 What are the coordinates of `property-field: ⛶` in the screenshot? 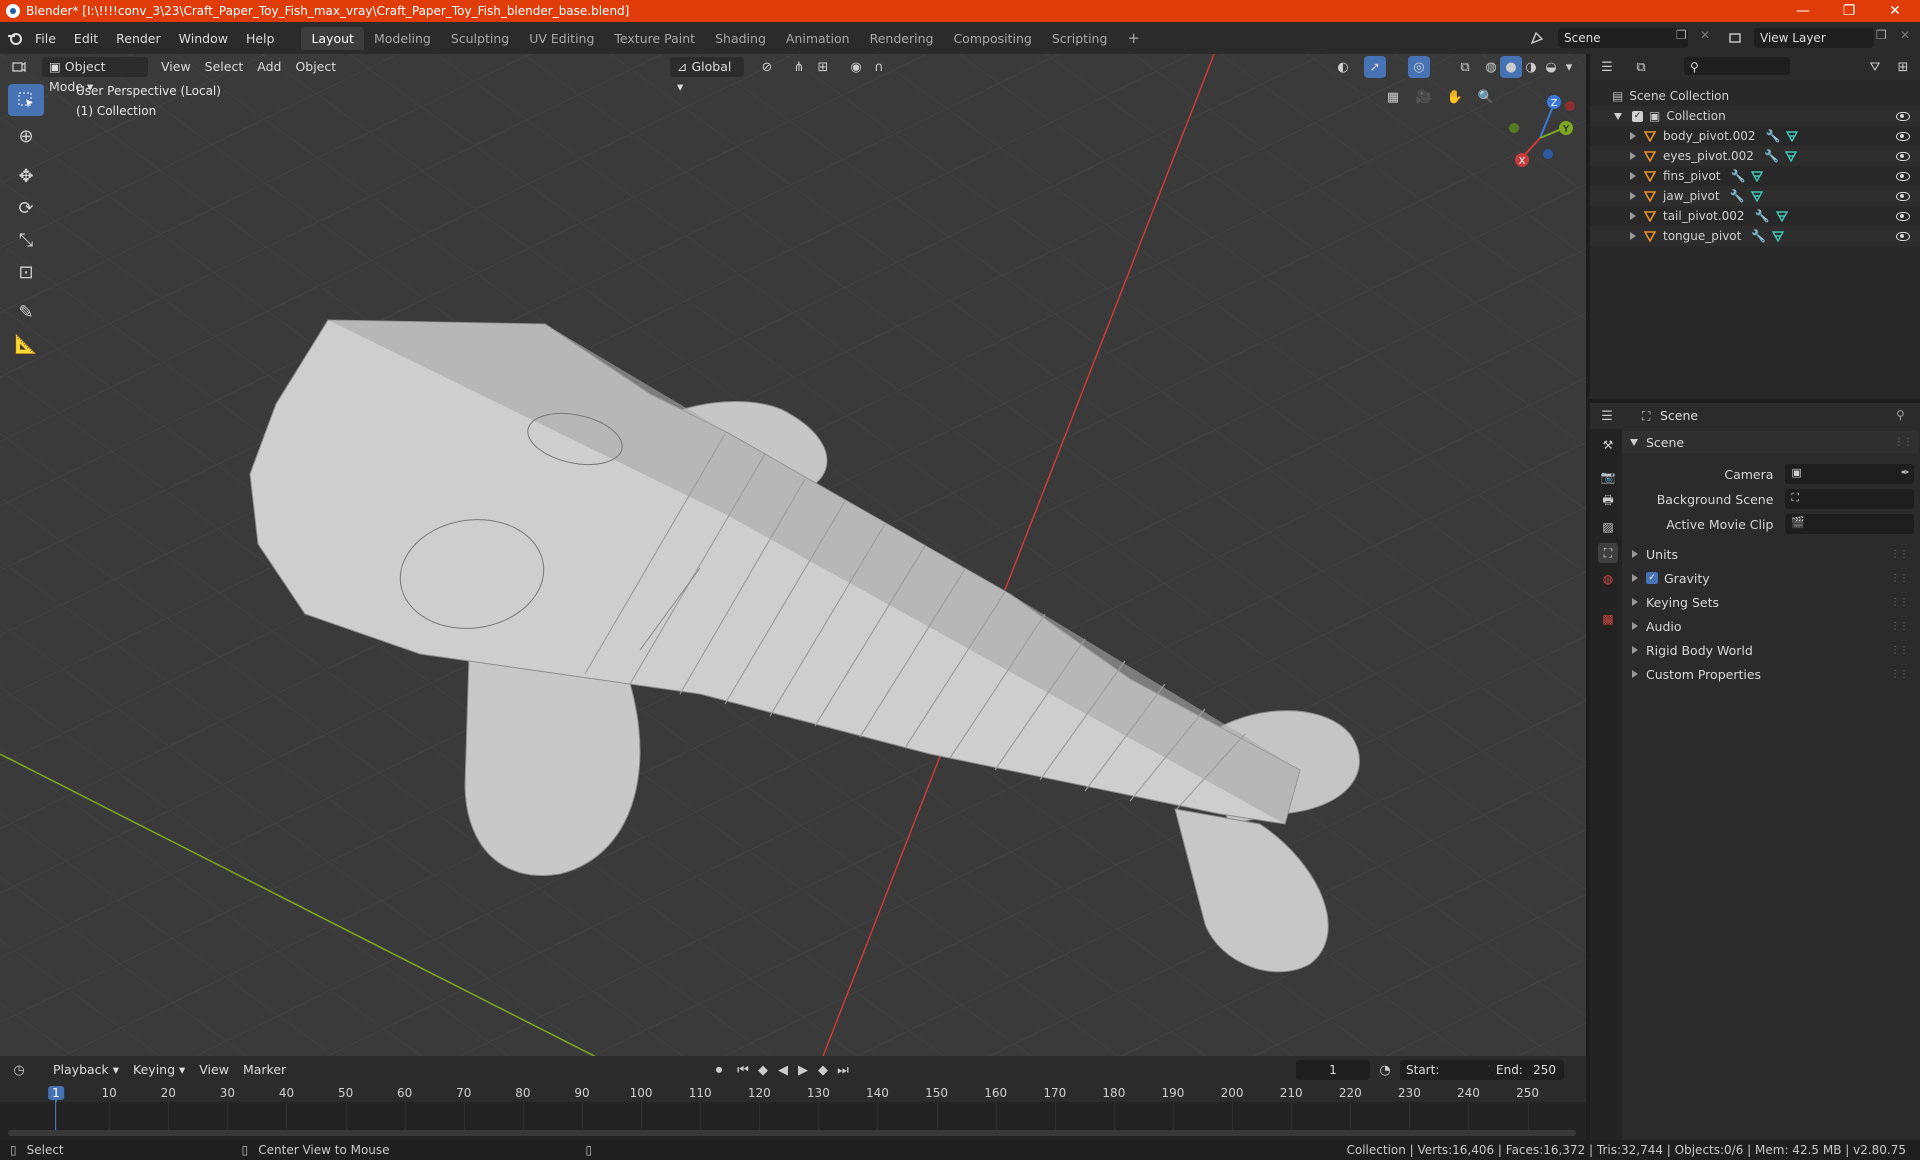 It's located at (1849, 499).